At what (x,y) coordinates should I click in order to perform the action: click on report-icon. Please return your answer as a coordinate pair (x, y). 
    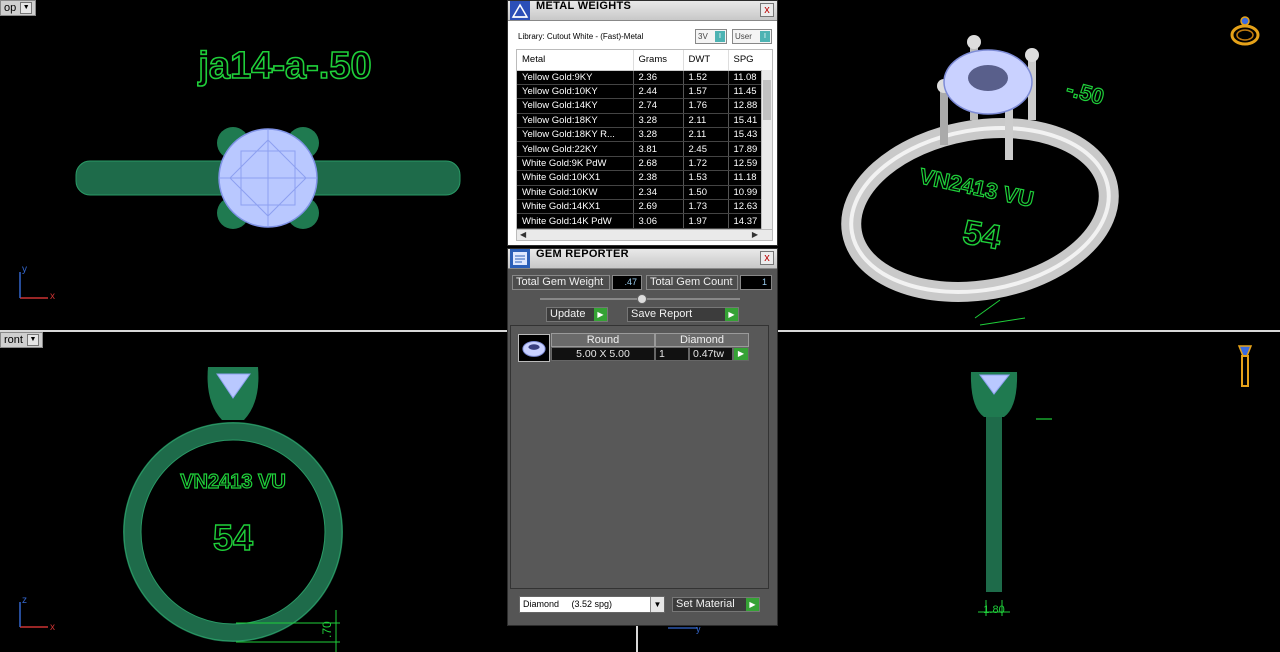
    Looking at the image, I should click on (520, 258).